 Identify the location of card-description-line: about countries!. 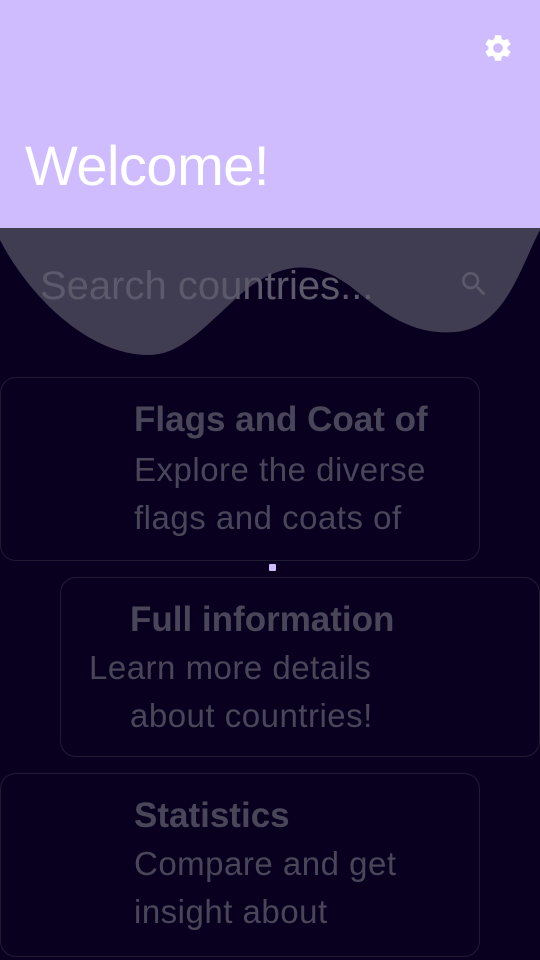
(251, 715).